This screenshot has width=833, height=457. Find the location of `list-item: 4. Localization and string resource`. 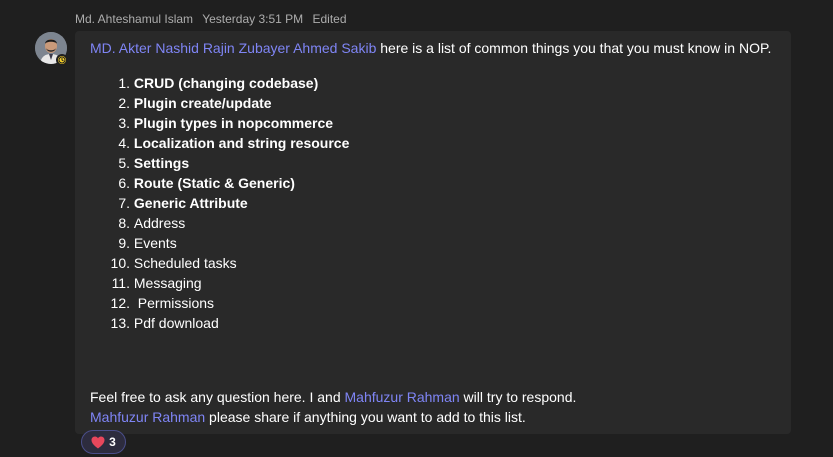

list-item: 4. Localization and string resource is located at coordinates (219, 143).